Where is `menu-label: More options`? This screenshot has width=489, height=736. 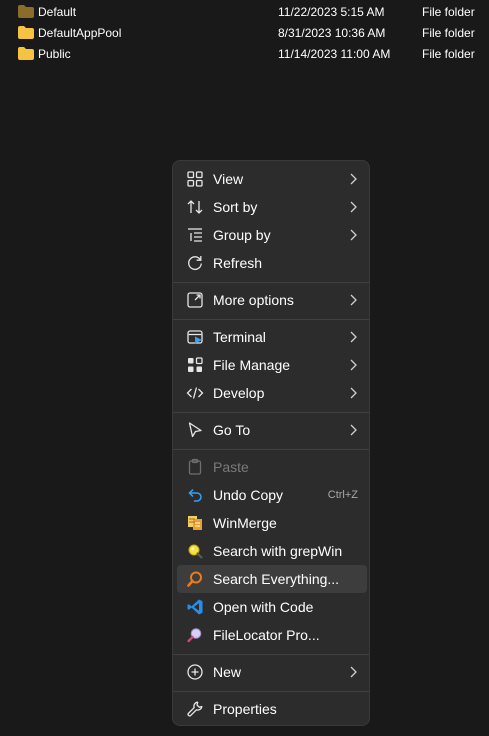 menu-label: More options is located at coordinates (253, 300).